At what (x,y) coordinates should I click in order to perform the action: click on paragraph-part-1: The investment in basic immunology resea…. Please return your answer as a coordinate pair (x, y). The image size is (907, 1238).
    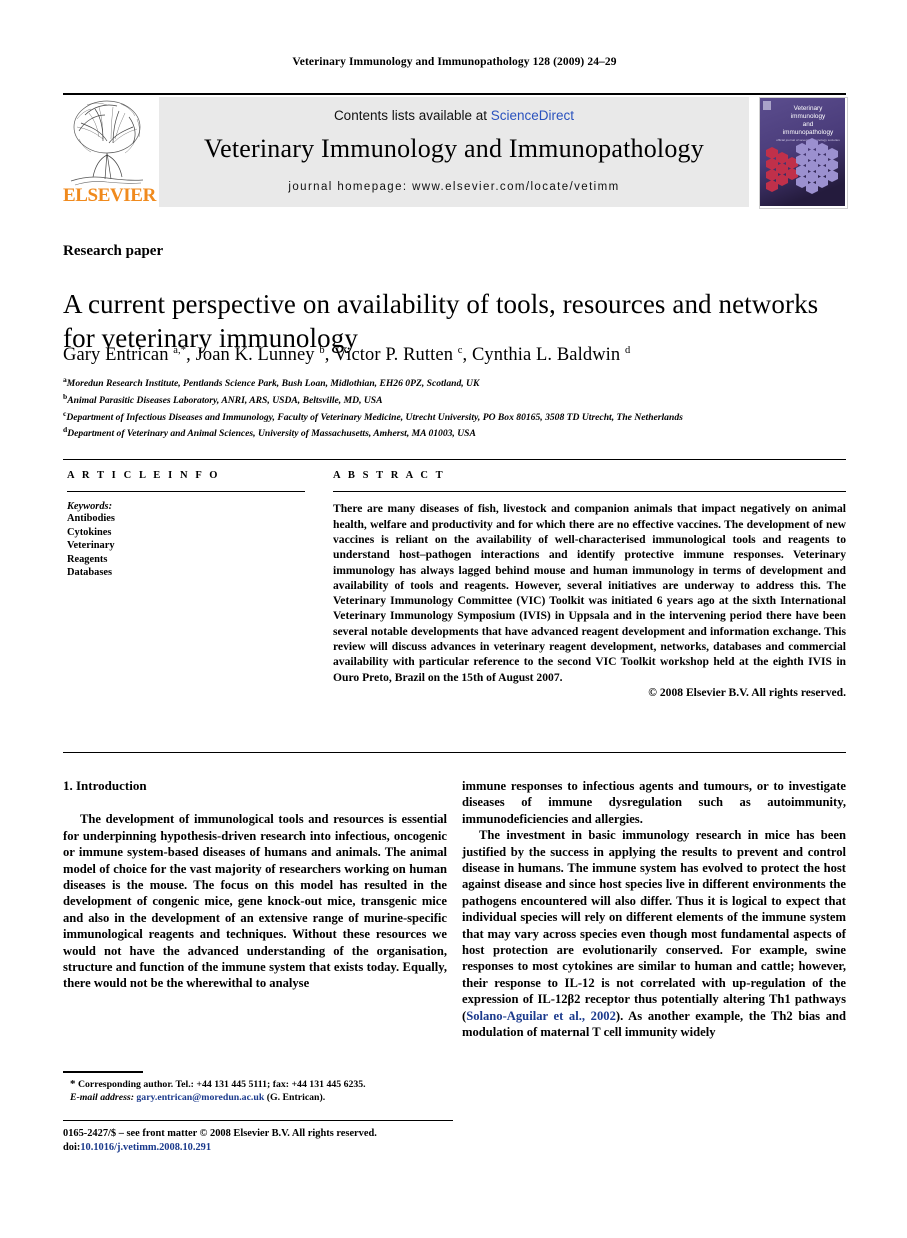
    Looking at the image, I should click on (654, 925).